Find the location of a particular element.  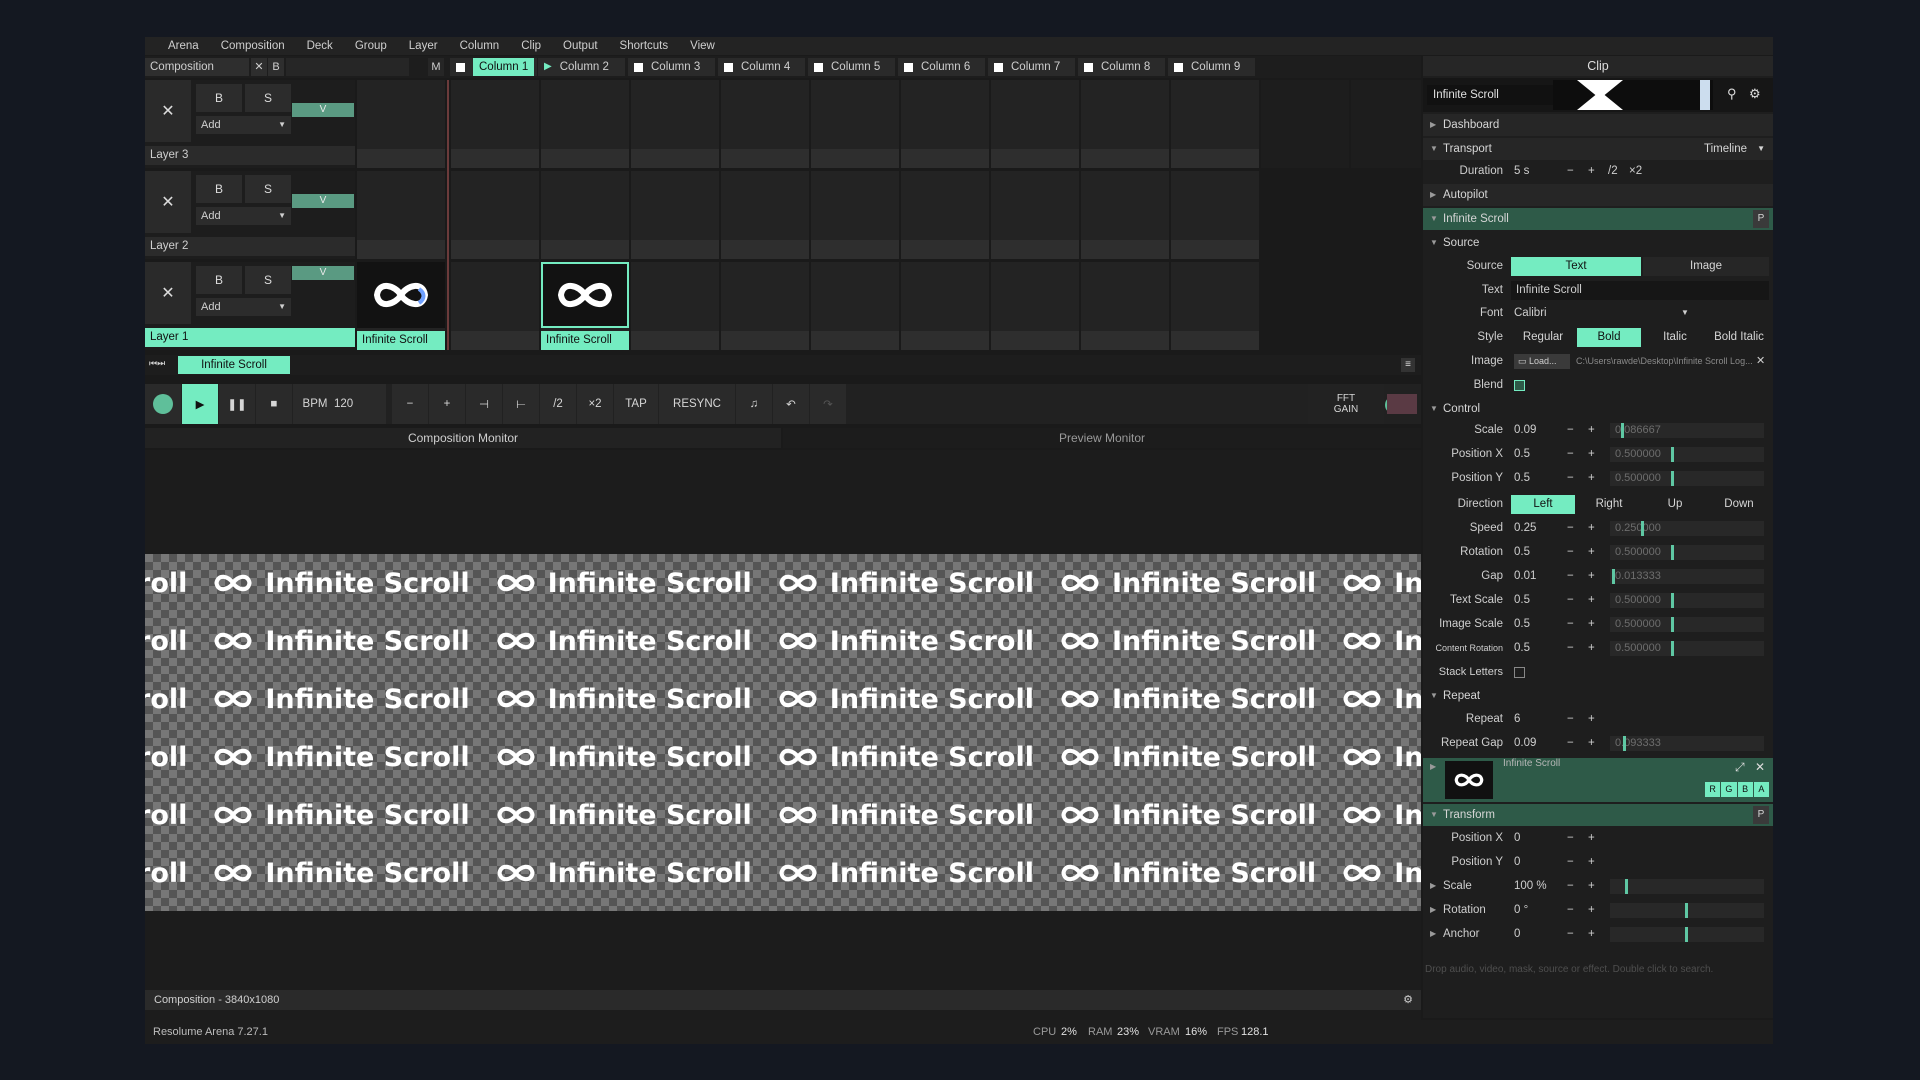

nudge-right-icon: ⊢ is located at coordinates (521, 404).